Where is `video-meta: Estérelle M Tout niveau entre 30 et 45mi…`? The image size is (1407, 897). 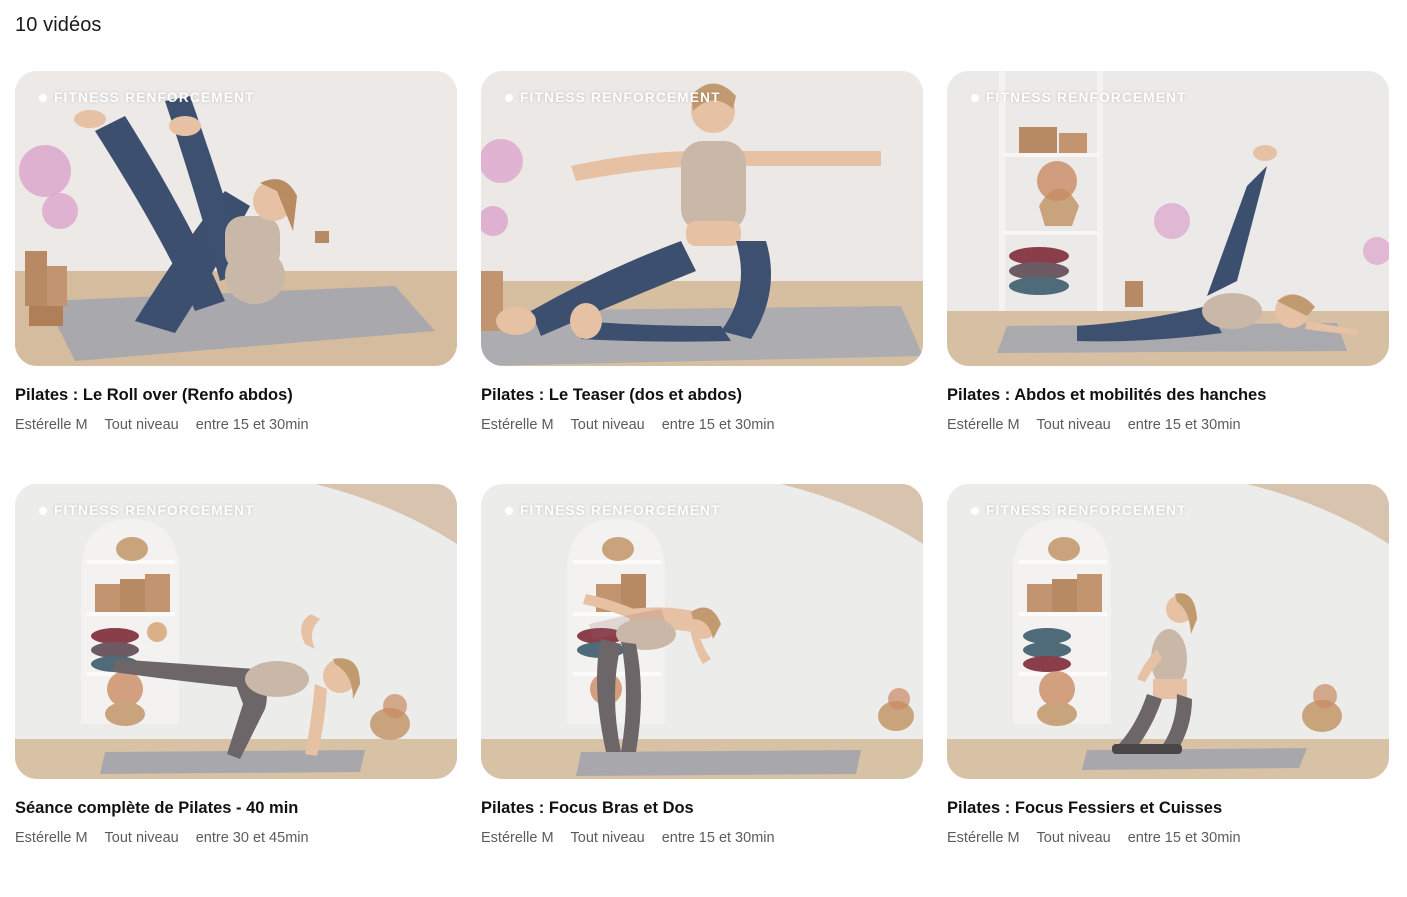 video-meta: Estérelle M Tout niveau entre 30 et 45mi… is located at coordinates (236, 838).